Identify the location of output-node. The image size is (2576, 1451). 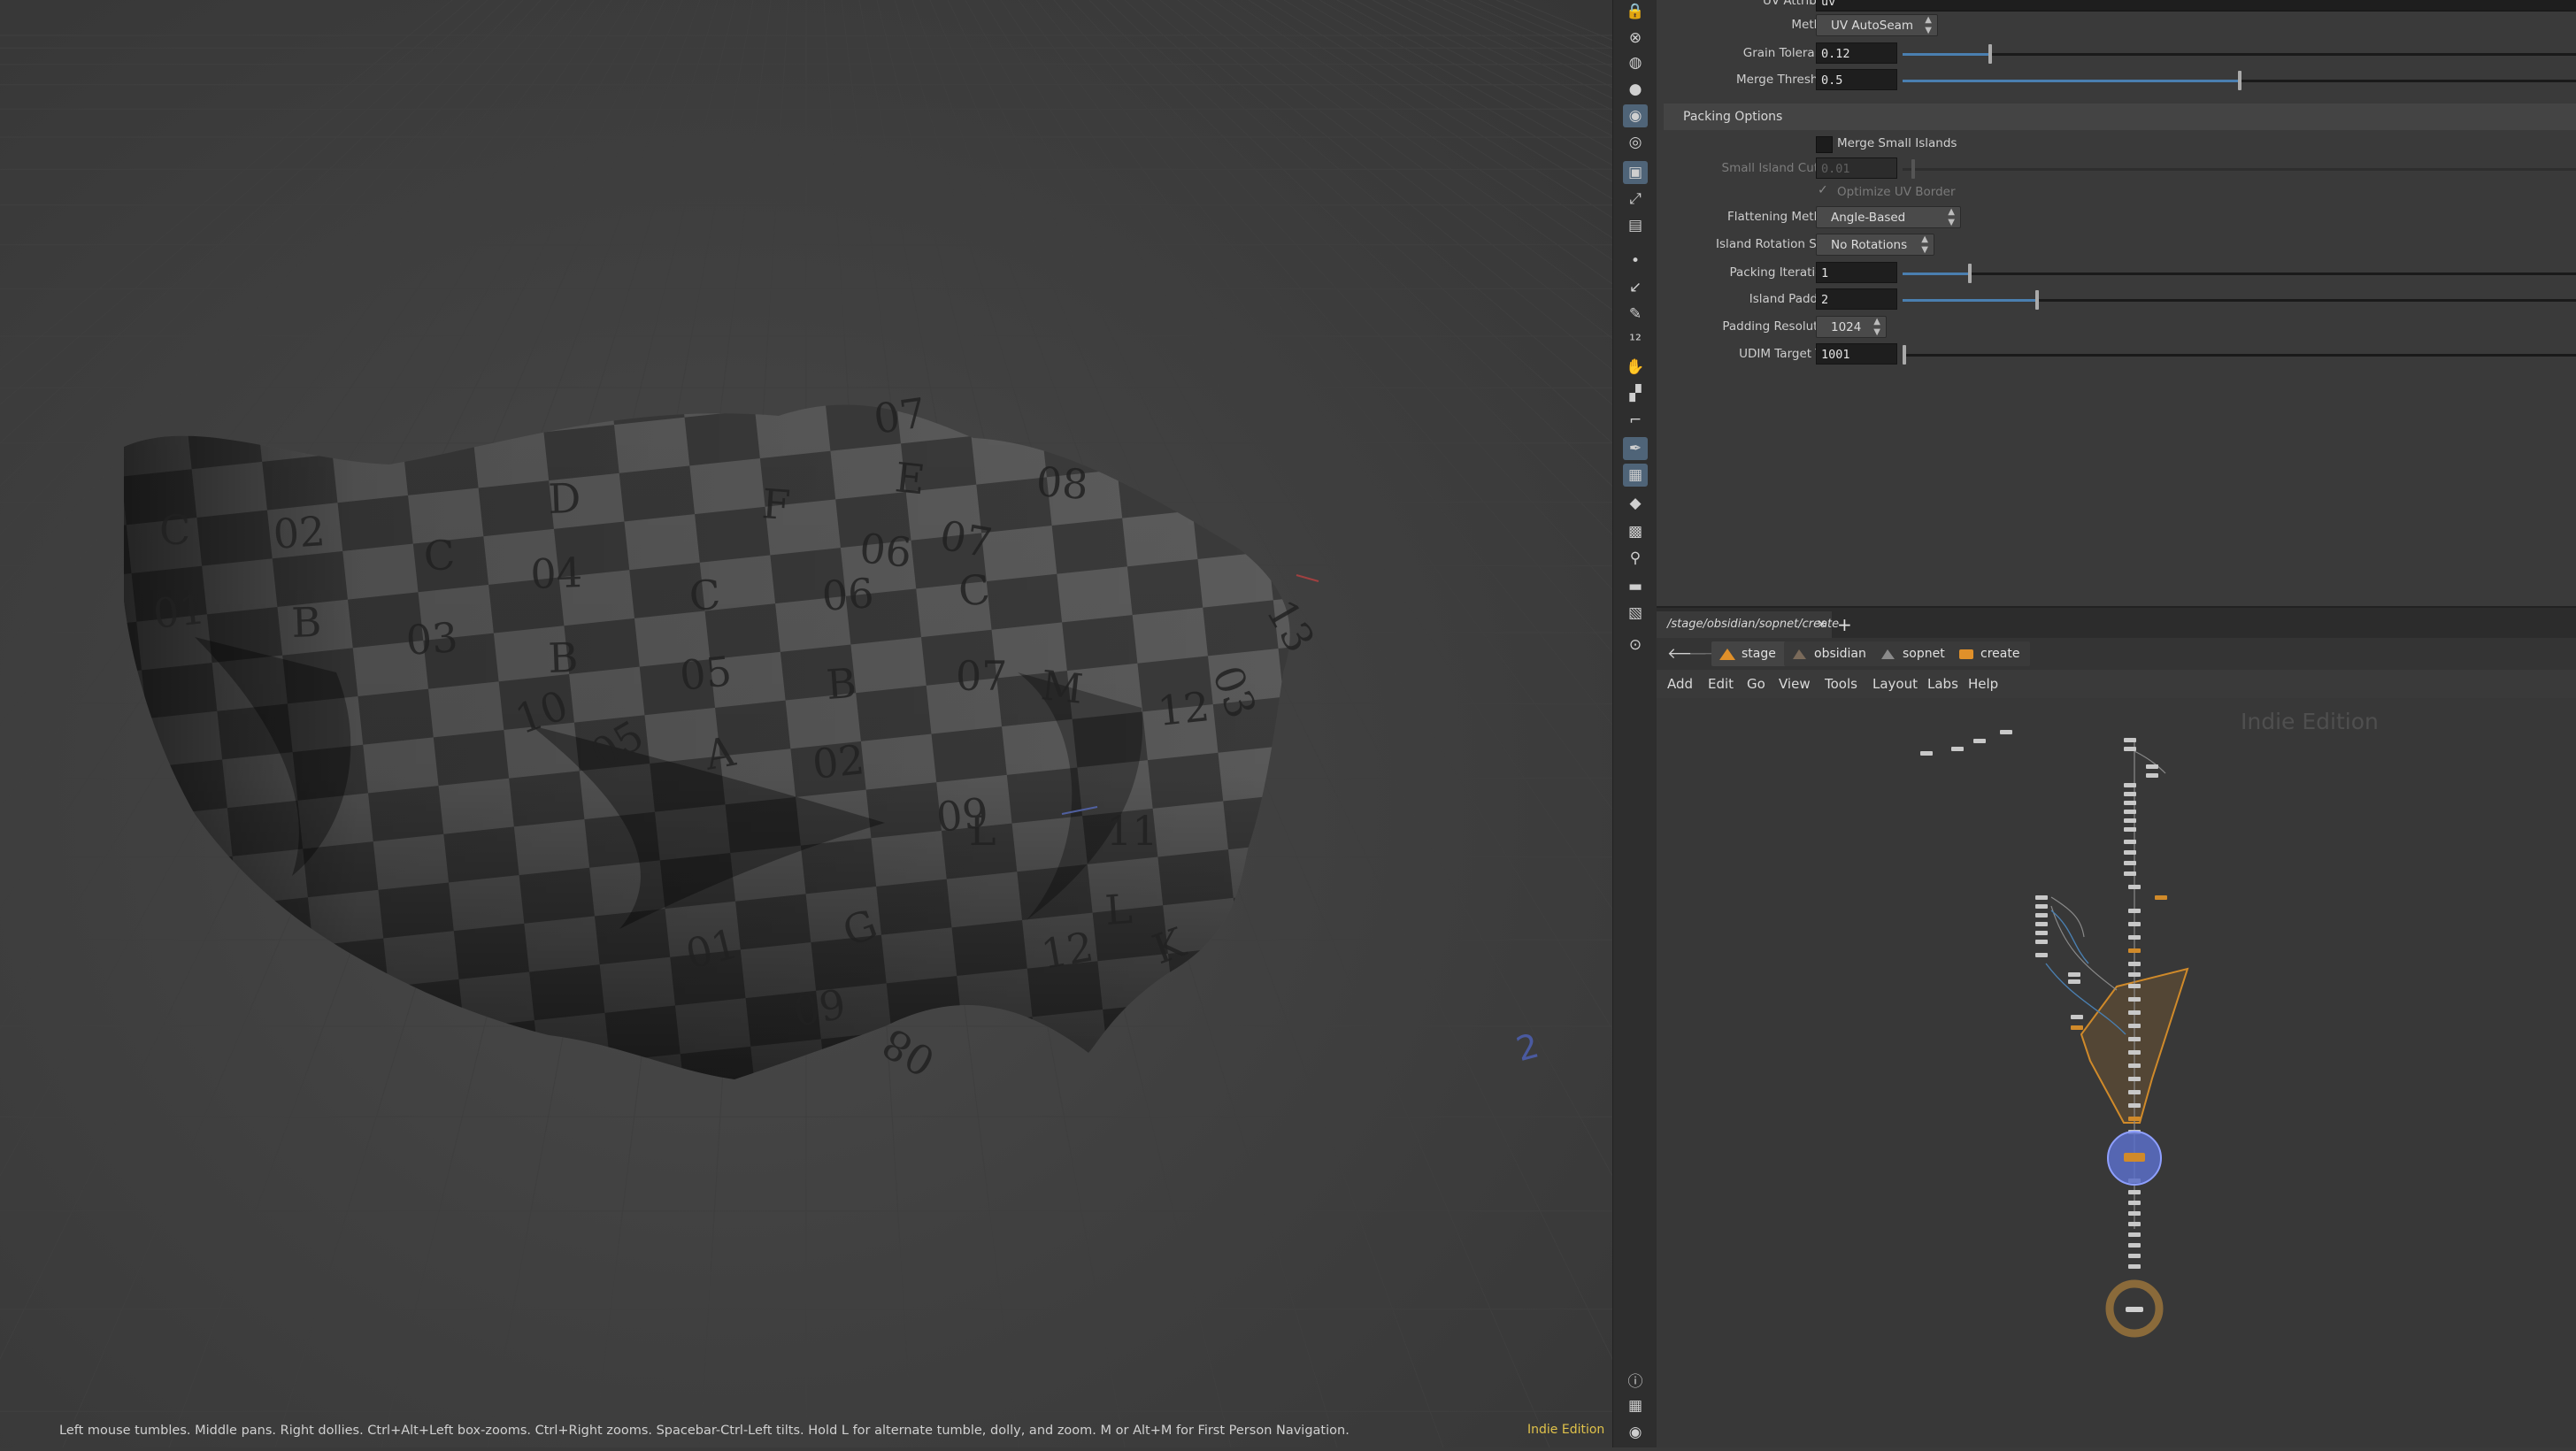
(2134, 1310).